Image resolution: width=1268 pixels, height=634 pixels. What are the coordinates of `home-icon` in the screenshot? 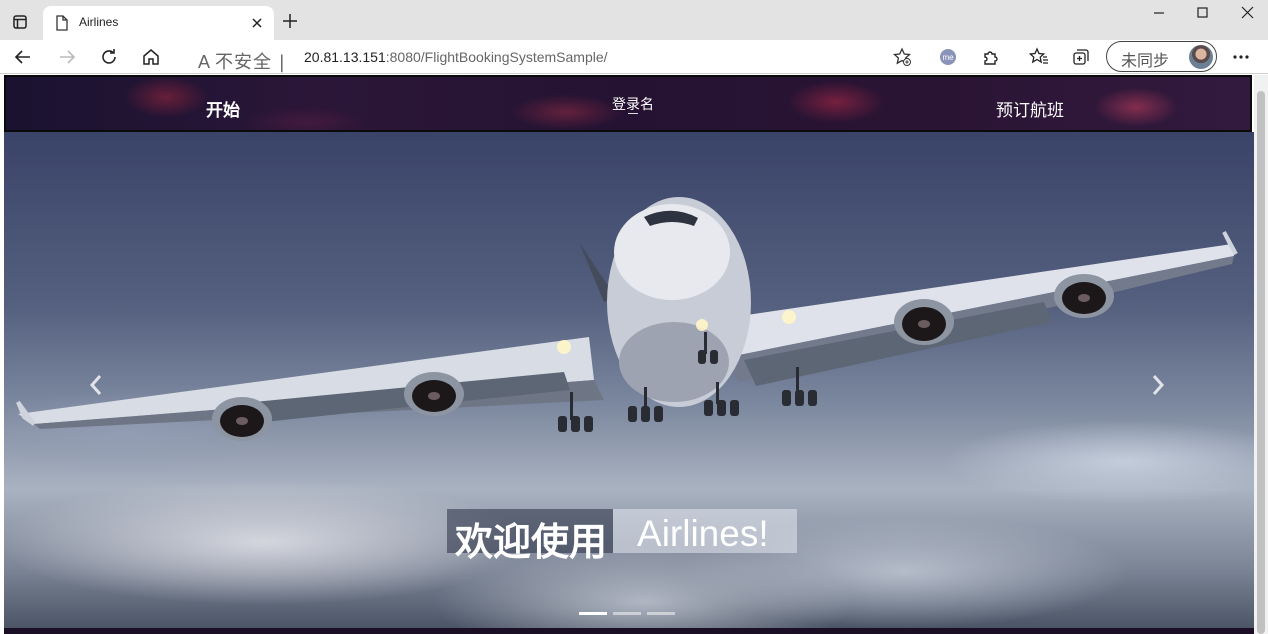 It's located at (151, 57).